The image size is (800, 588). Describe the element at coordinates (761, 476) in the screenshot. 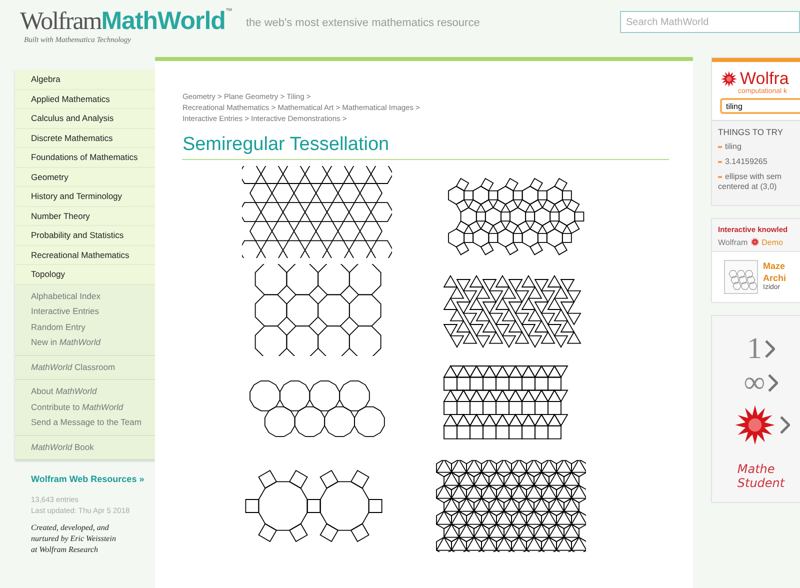

I see `promo-caption: Mathe Student` at that location.